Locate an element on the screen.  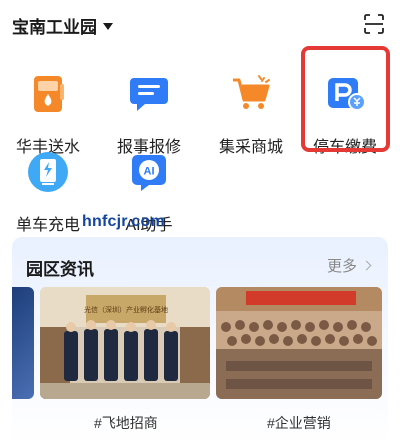
news-photo-partial is located at coordinates (23, 343).